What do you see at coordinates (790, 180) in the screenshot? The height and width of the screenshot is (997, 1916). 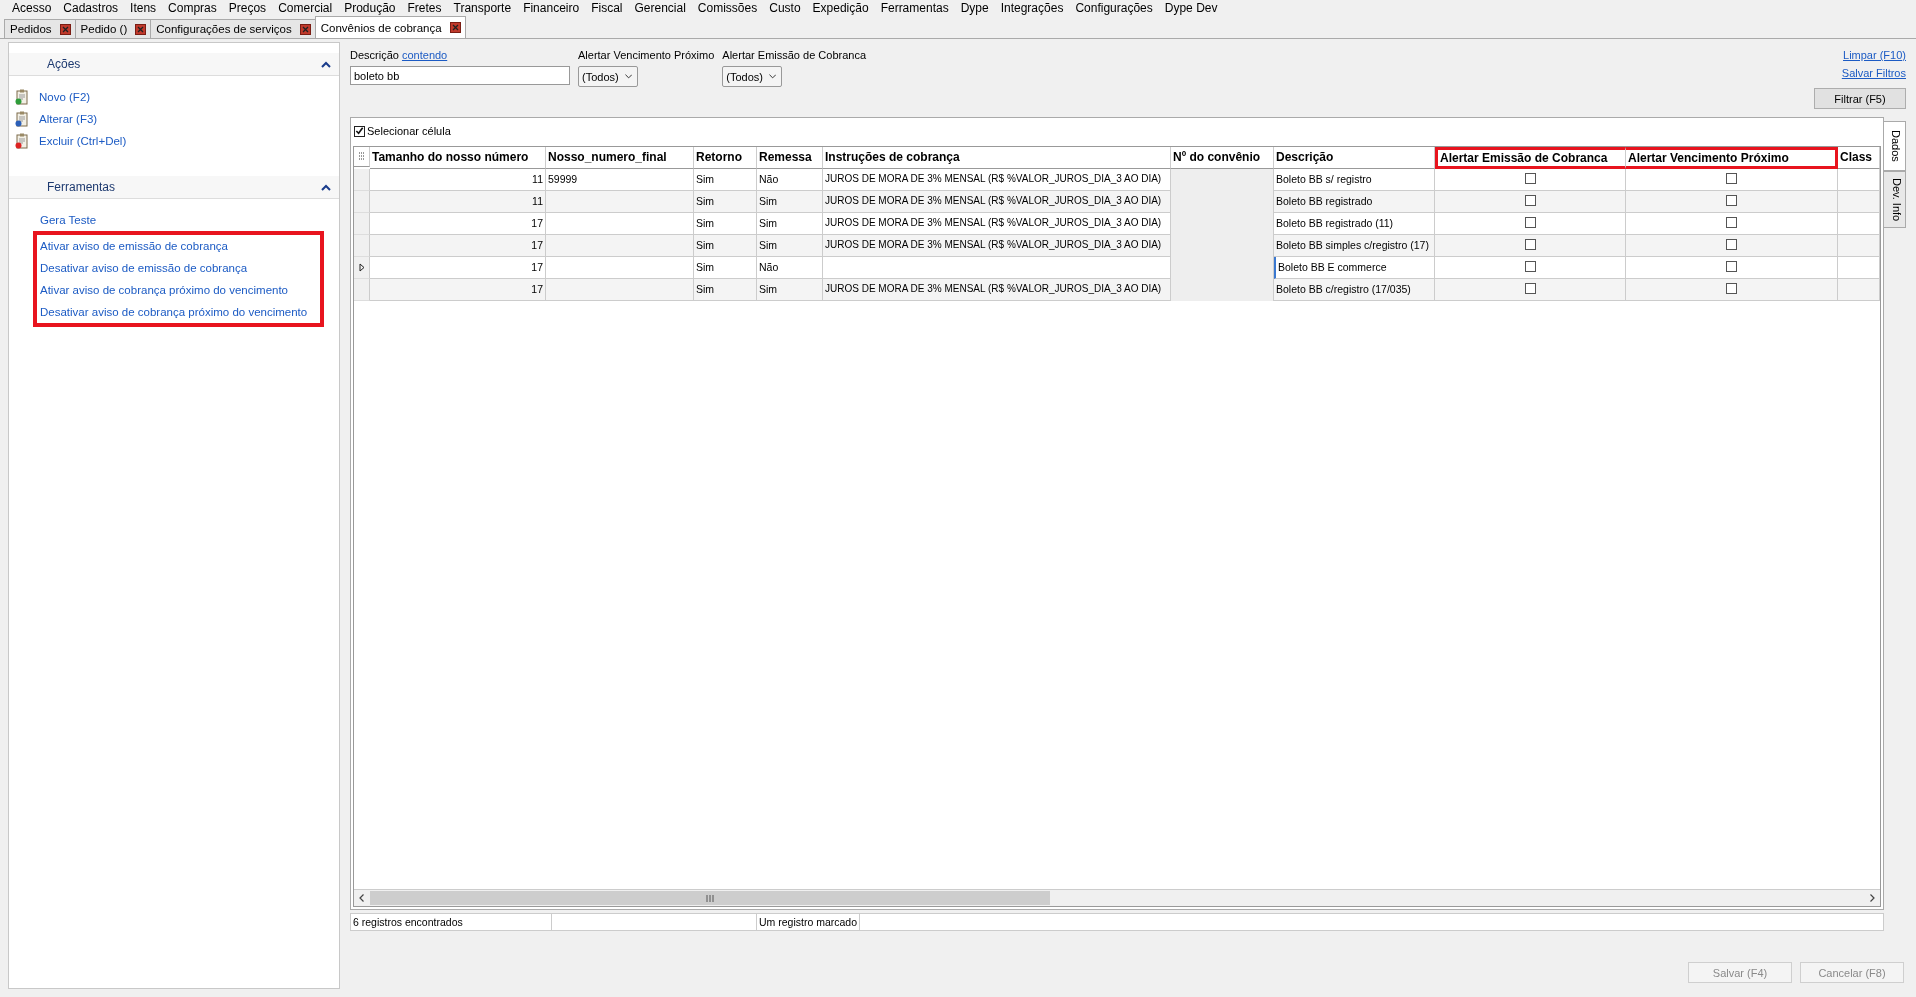 I see `table-cell: Não` at bounding box center [790, 180].